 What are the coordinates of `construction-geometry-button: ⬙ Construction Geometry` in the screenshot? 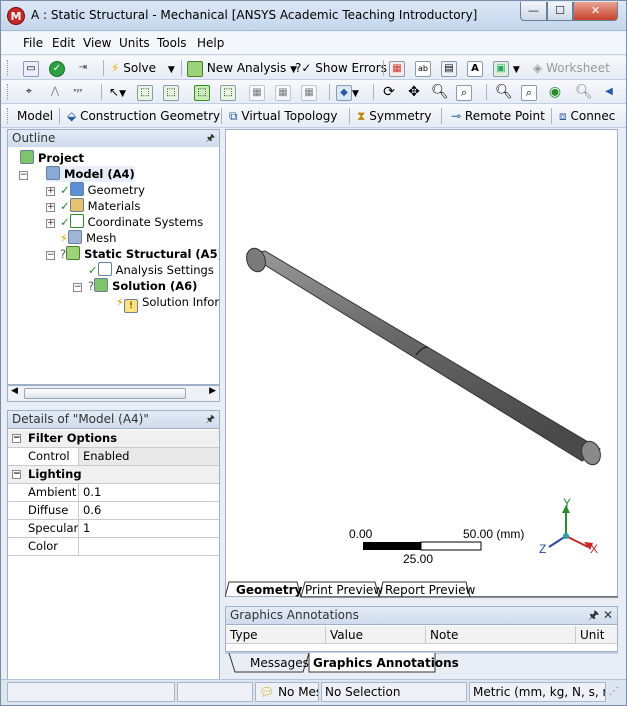 It's located at (143, 116).